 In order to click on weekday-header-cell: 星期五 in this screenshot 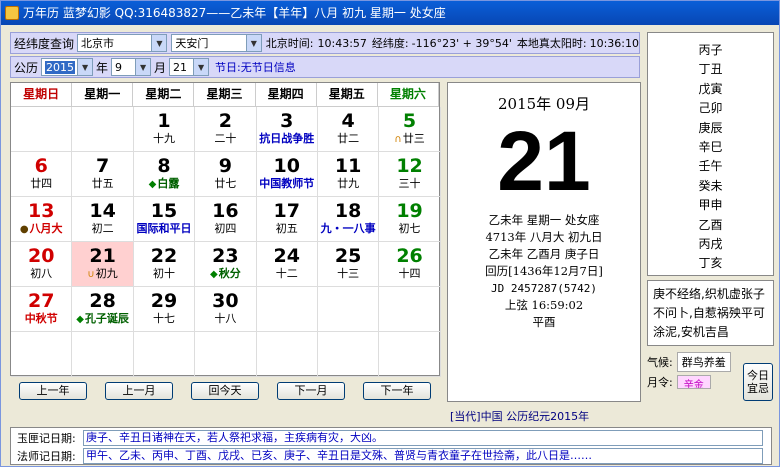, I will do `click(347, 95)`.